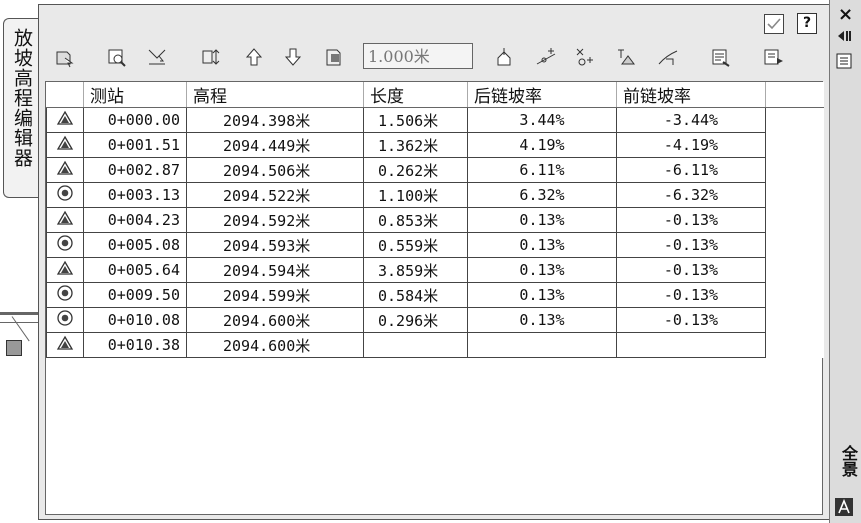  What do you see at coordinates (415, 345) in the screenshot?
I see `cell-length` at bounding box center [415, 345].